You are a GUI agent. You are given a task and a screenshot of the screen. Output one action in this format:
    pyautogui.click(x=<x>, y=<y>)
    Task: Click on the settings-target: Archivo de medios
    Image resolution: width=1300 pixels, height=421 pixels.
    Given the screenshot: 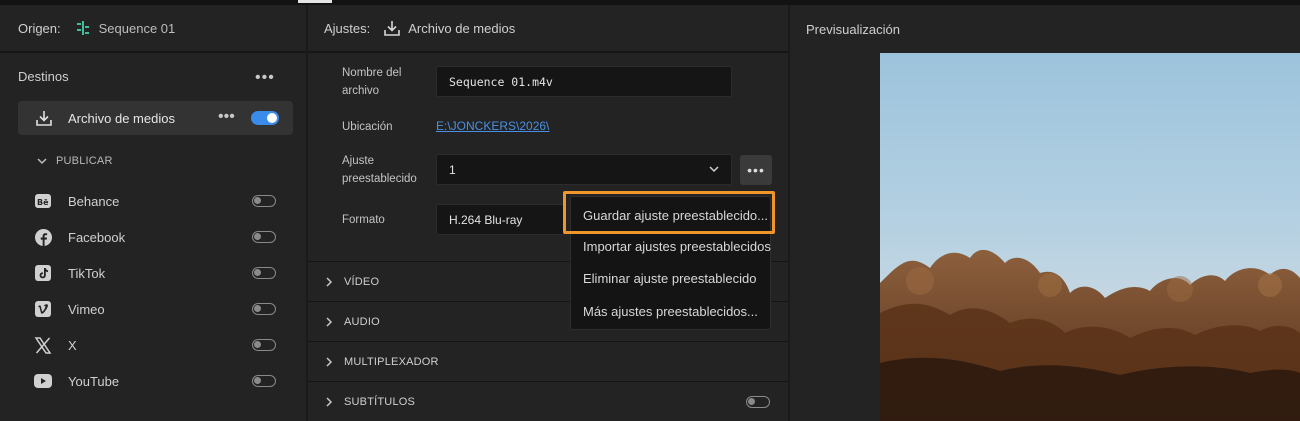 What is the action you would take?
    pyautogui.click(x=462, y=28)
    